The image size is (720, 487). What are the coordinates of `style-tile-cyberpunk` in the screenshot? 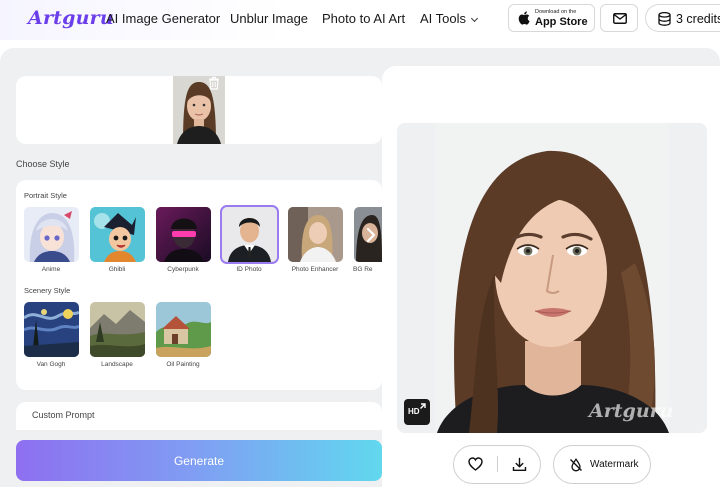 It's located at (183, 234).